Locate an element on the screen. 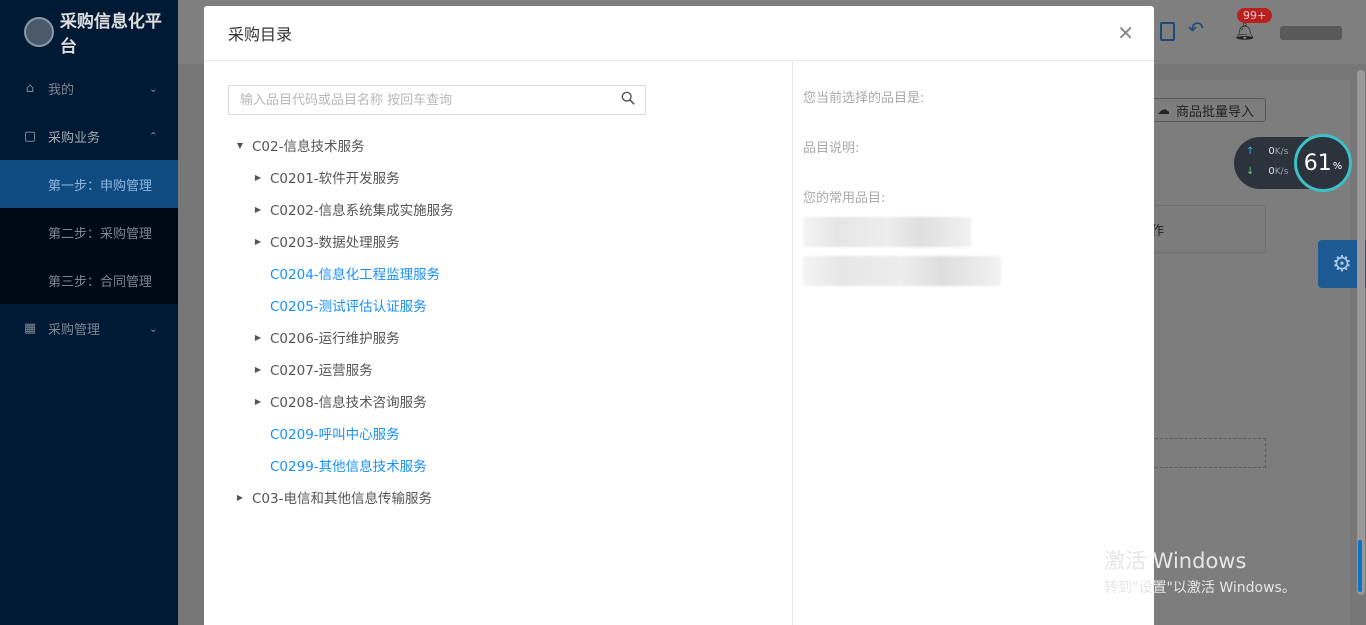 The height and width of the screenshot is (625, 1366). page-scrollbar-thumb is located at coordinates (1360, 566).